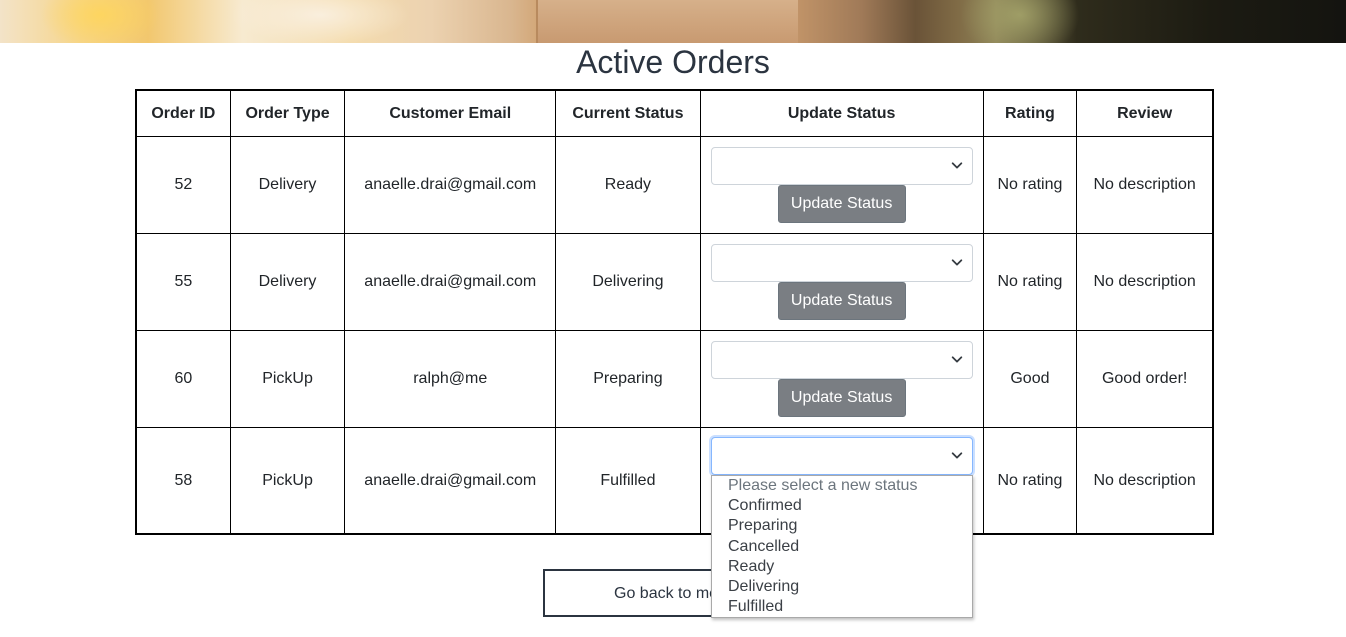 The height and width of the screenshot is (637, 1346). Describe the element at coordinates (842, 587) in the screenshot. I see `dropdown-option-delivering: Delivering` at that location.